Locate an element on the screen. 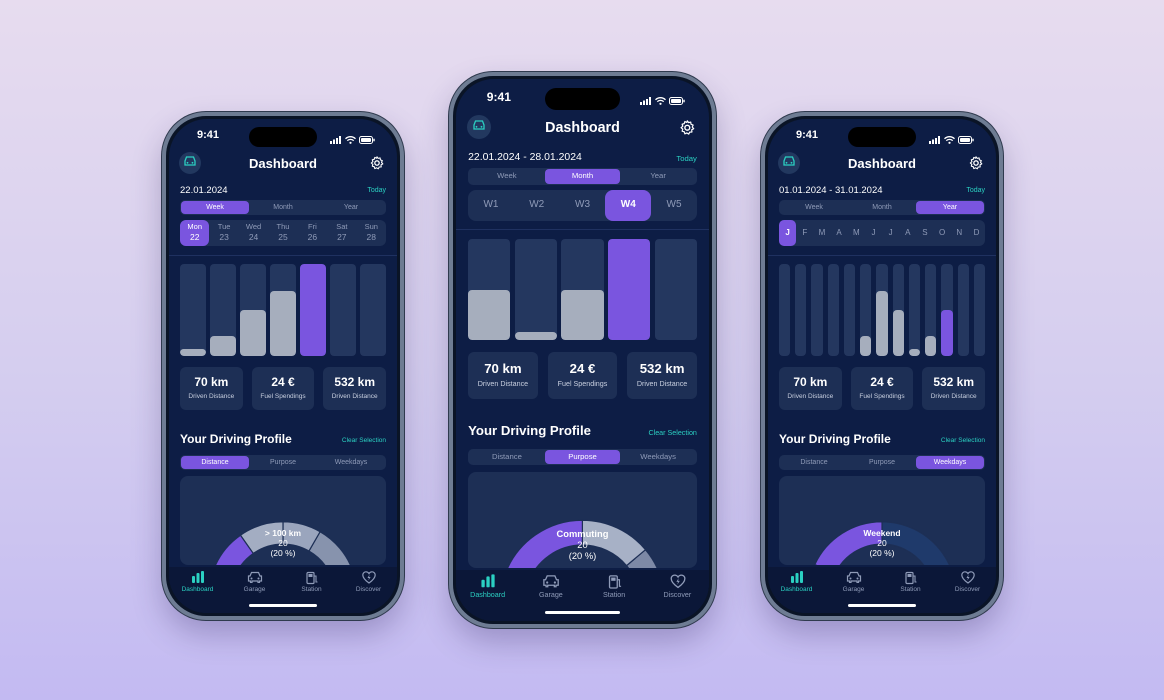 This screenshot has width=1164, height=700. stat-card: 70 km Driven Distance is located at coordinates (503, 375).